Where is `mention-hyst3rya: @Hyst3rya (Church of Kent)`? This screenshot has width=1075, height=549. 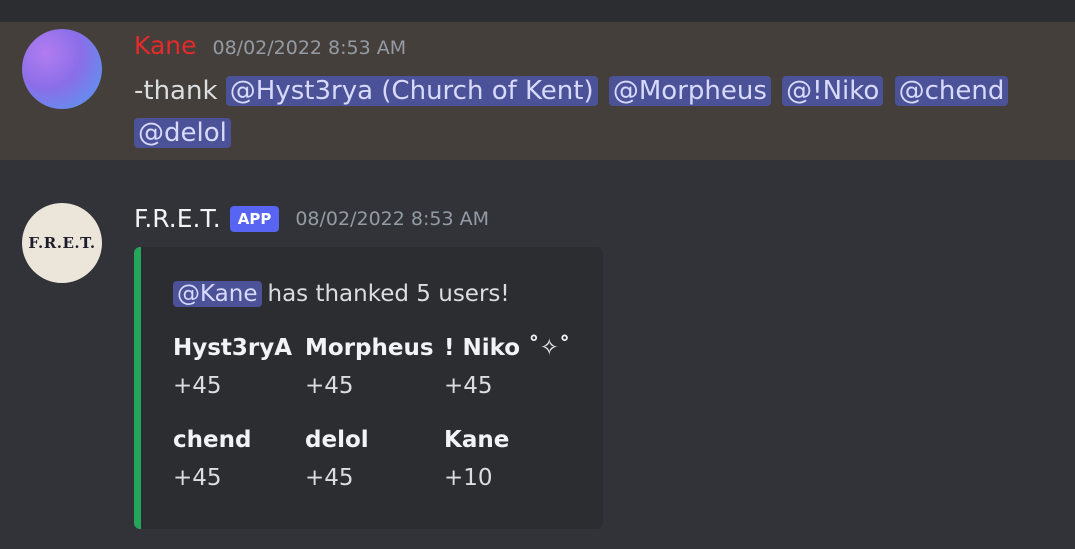
mention-hyst3rya: @Hyst3rya (Church of Kent) is located at coordinates (411, 91).